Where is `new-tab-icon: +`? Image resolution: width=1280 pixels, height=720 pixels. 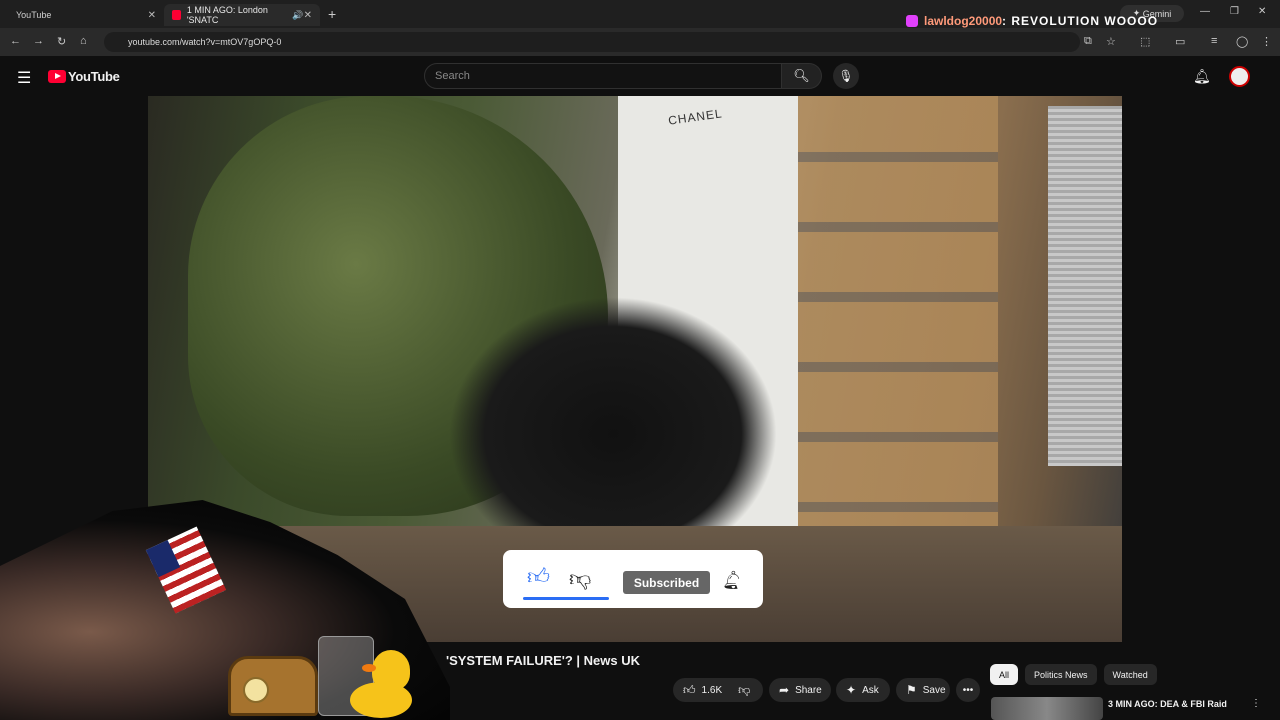
new-tab-icon: + is located at coordinates (332, 14).